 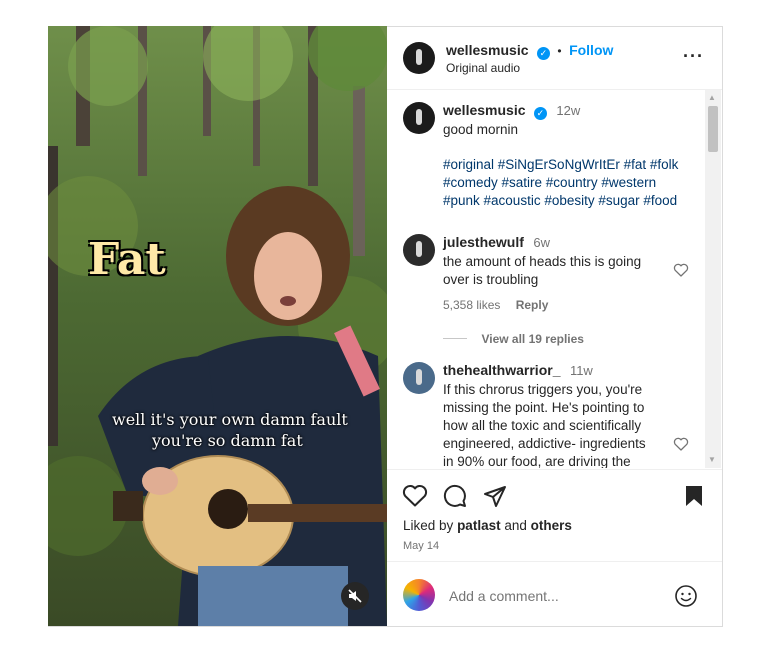 I want to click on hashtags-line2: #comedy #satire #country #western, so click(x=549, y=183).